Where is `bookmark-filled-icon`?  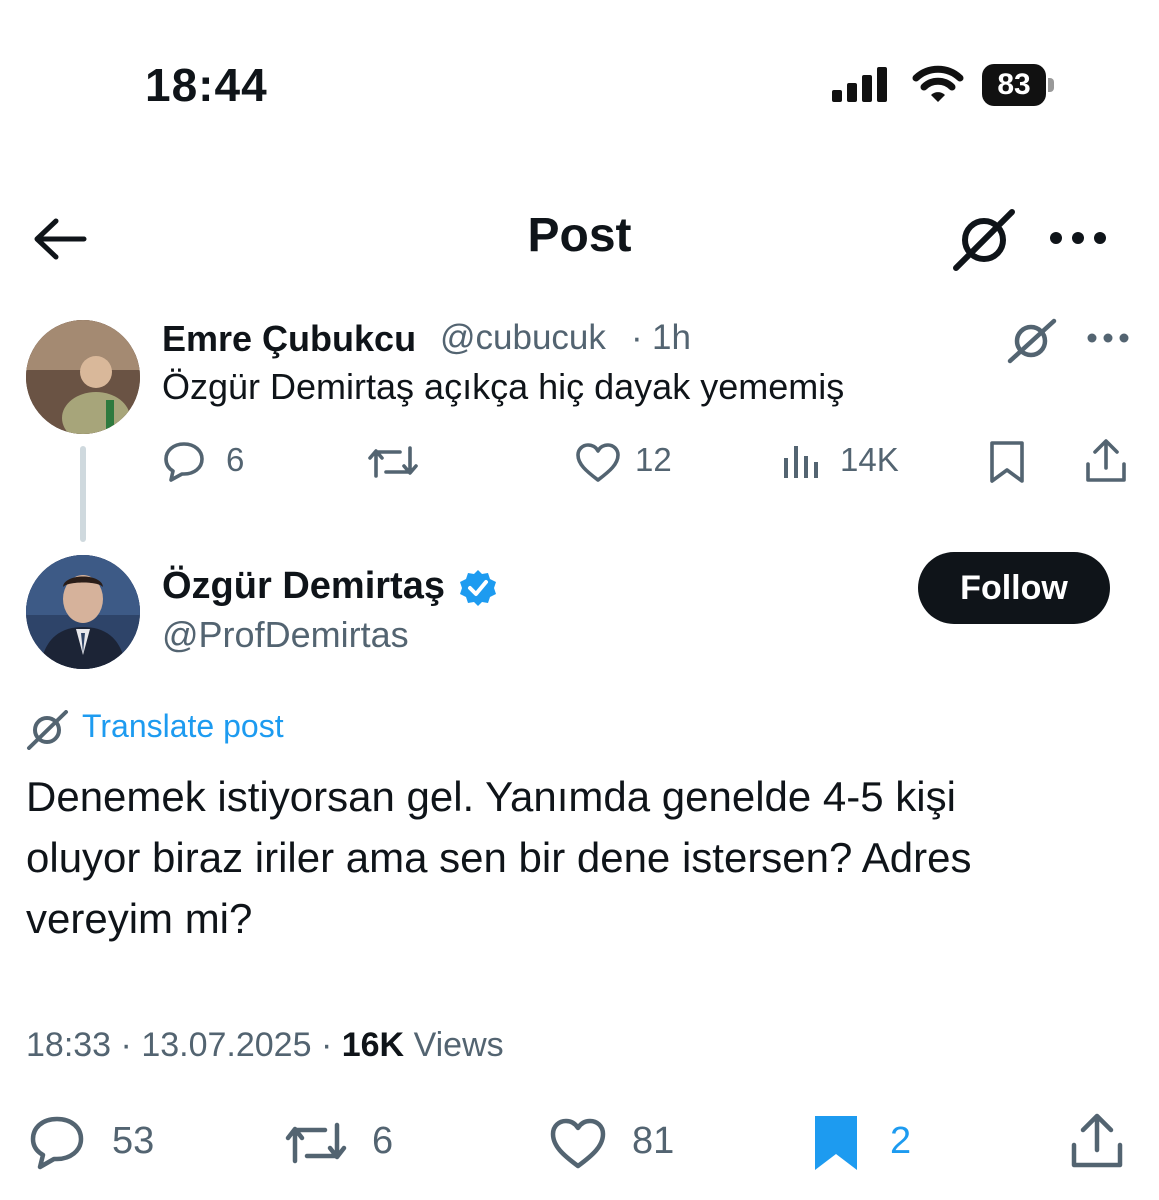
bookmark-filled-icon is located at coordinates (836, 1143).